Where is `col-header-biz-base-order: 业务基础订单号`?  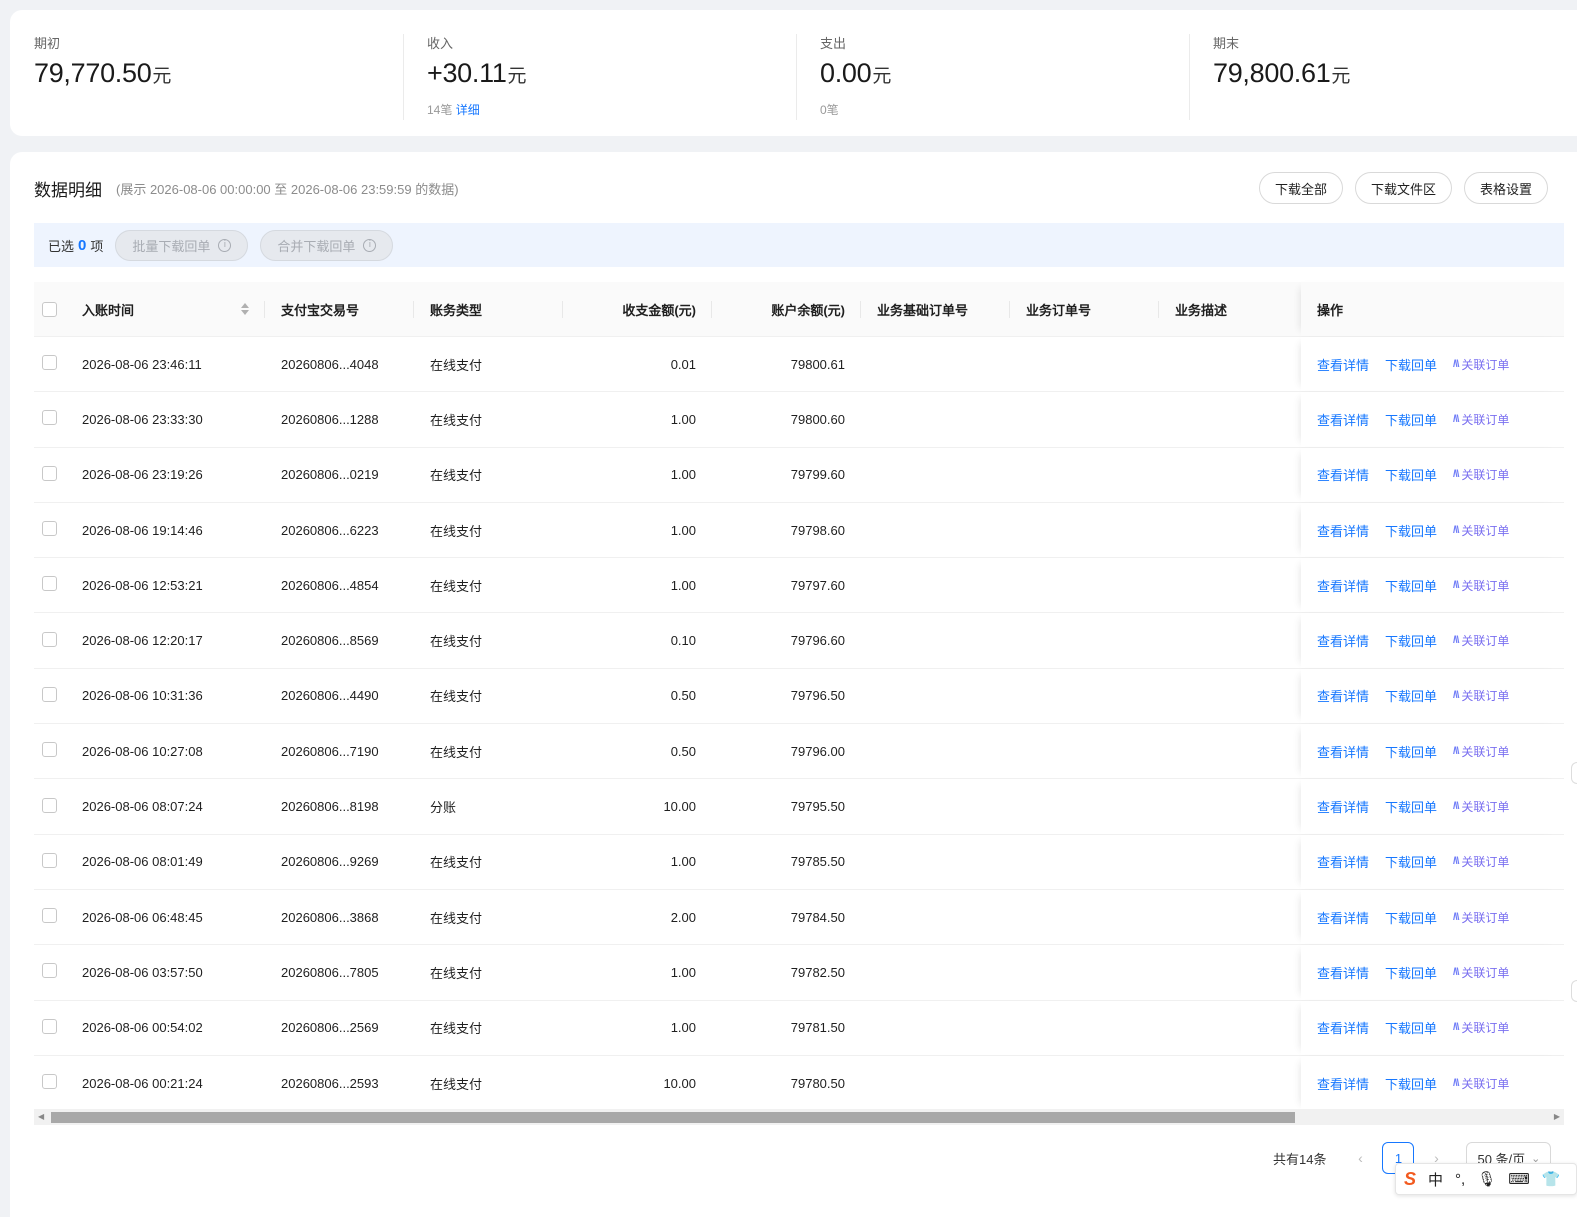 col-header-biz-base-order: 业务基础订单号 is located at coordinates (935, 309).